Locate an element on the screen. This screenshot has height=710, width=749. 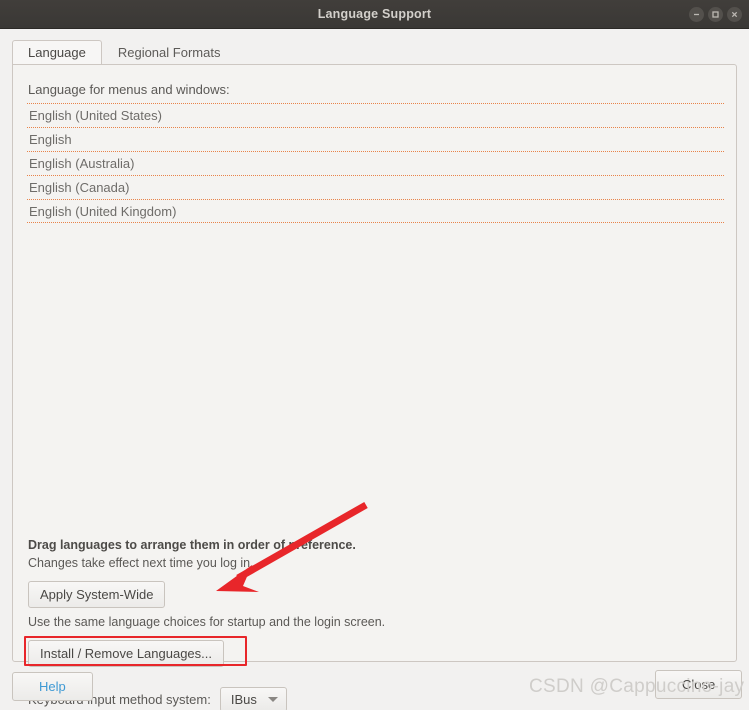
watermark: CSDN @Cappuccino-jay is located at coordinates (637, 686).